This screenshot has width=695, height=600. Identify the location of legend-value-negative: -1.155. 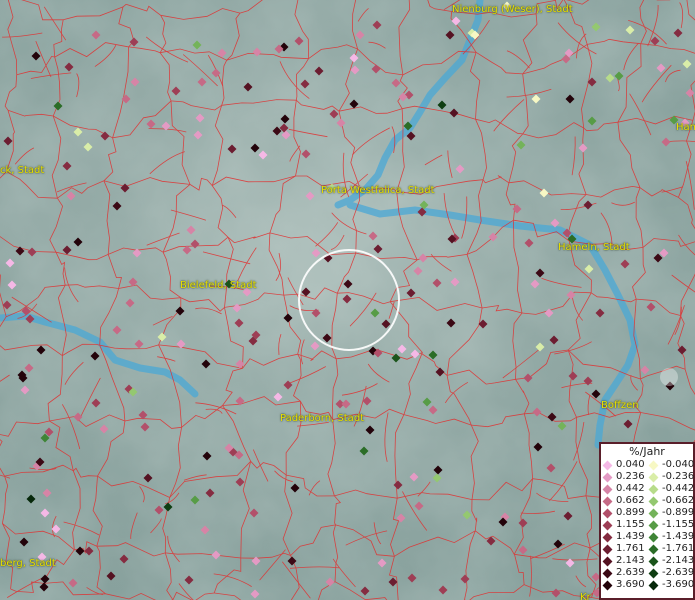
(678, 524).